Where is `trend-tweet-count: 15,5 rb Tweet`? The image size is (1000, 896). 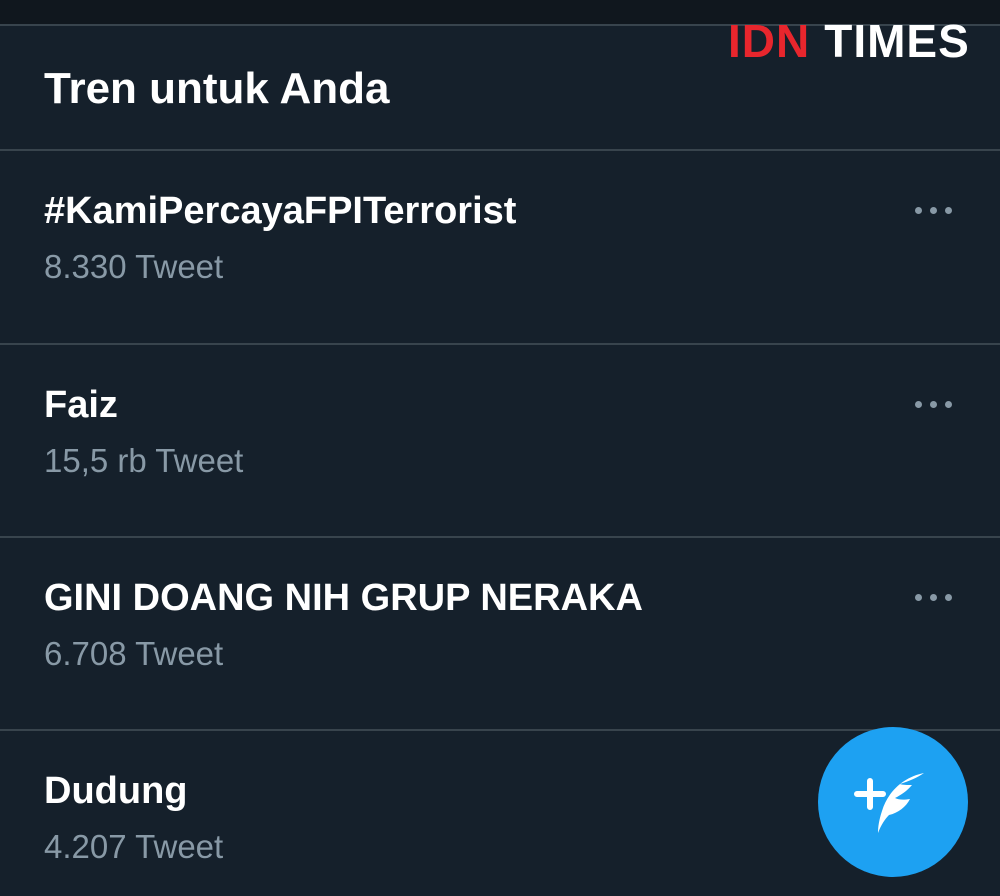
trend-tweet-count: 15,5 rb Tweet is located at coordinates (144, 460).